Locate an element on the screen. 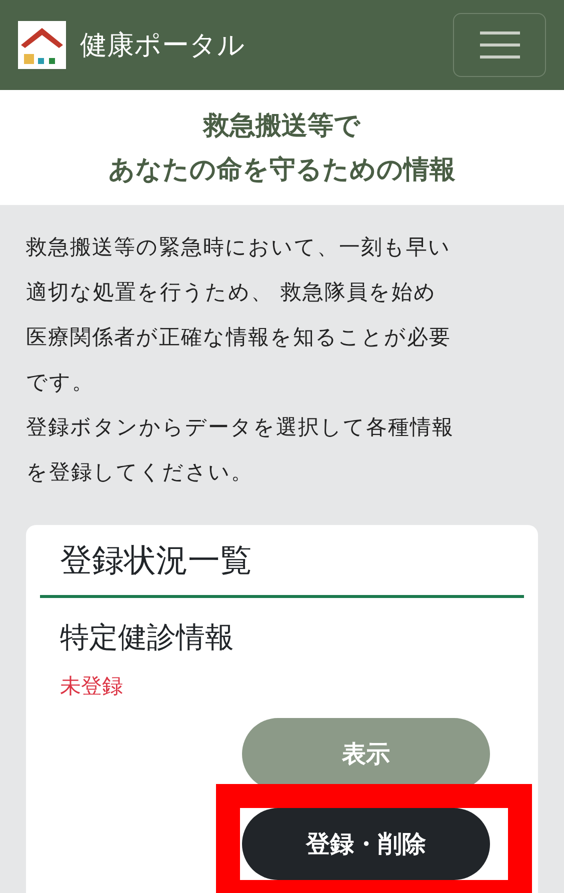  action-button: 登録・削除 is located at coordinates (366, 844).